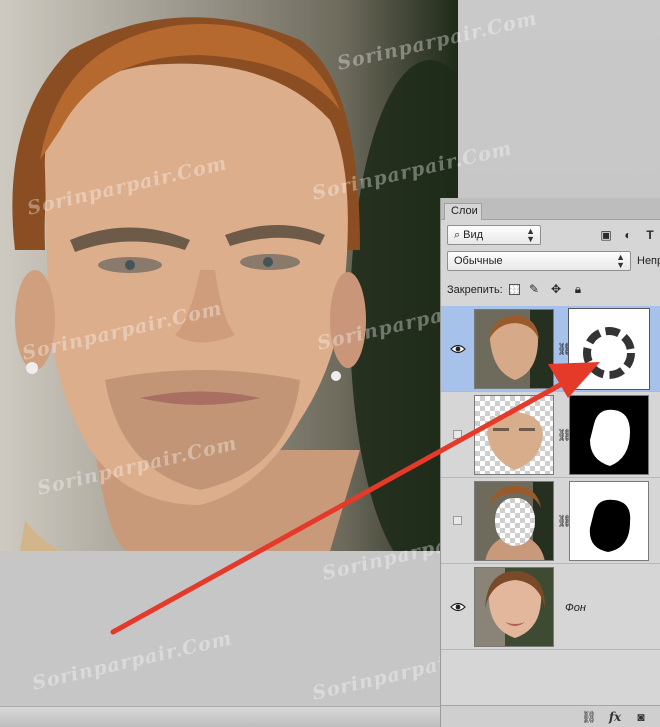  I want to click on move-icon: ✥, so click(556, 289).